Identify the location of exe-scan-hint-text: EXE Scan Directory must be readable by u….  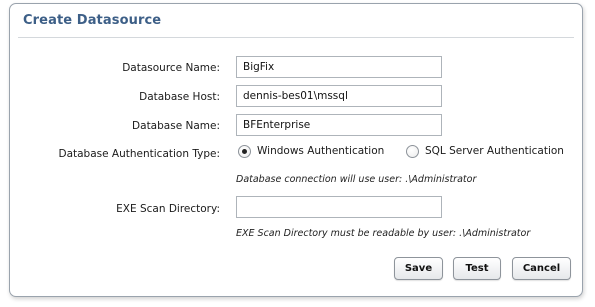
(383, 233).